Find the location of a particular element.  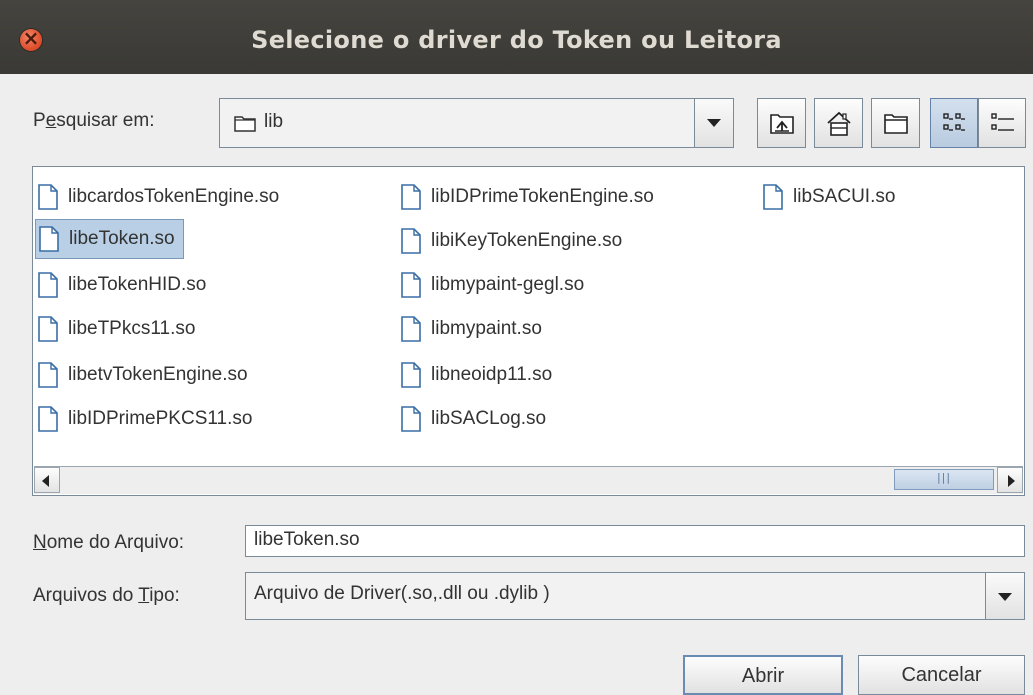

look-in-combo: lib is located at coordinates (476, 123).